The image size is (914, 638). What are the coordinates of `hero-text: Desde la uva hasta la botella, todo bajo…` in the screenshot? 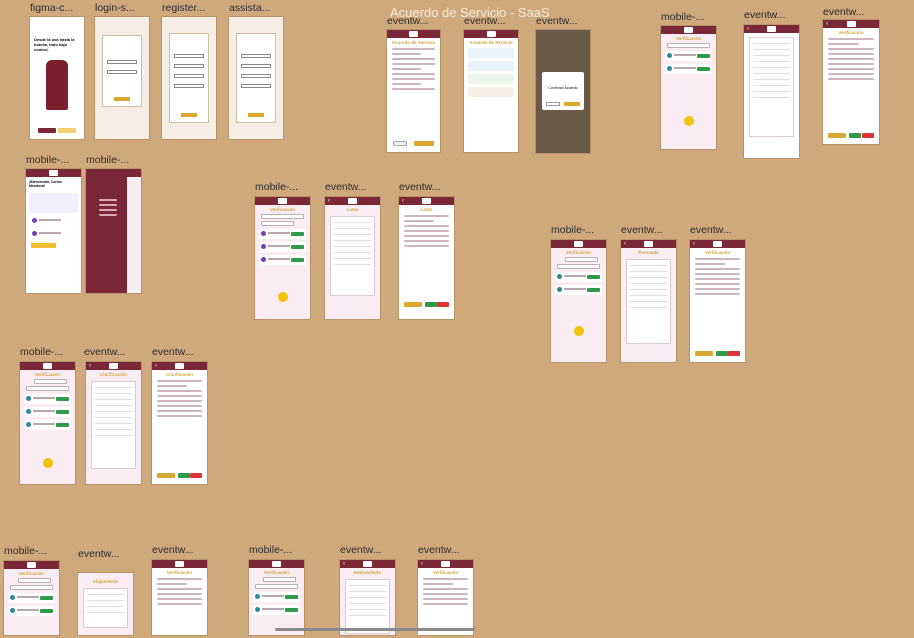 It's located at (54, 44).